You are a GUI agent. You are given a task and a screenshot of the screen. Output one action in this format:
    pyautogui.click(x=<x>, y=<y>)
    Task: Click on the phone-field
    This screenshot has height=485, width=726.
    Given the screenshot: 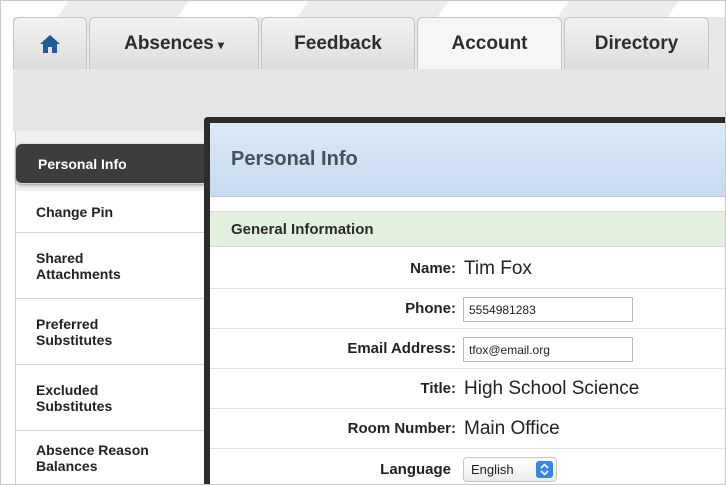 What is the action you would take?
    pyautogui.click(x=548, y=309)
    